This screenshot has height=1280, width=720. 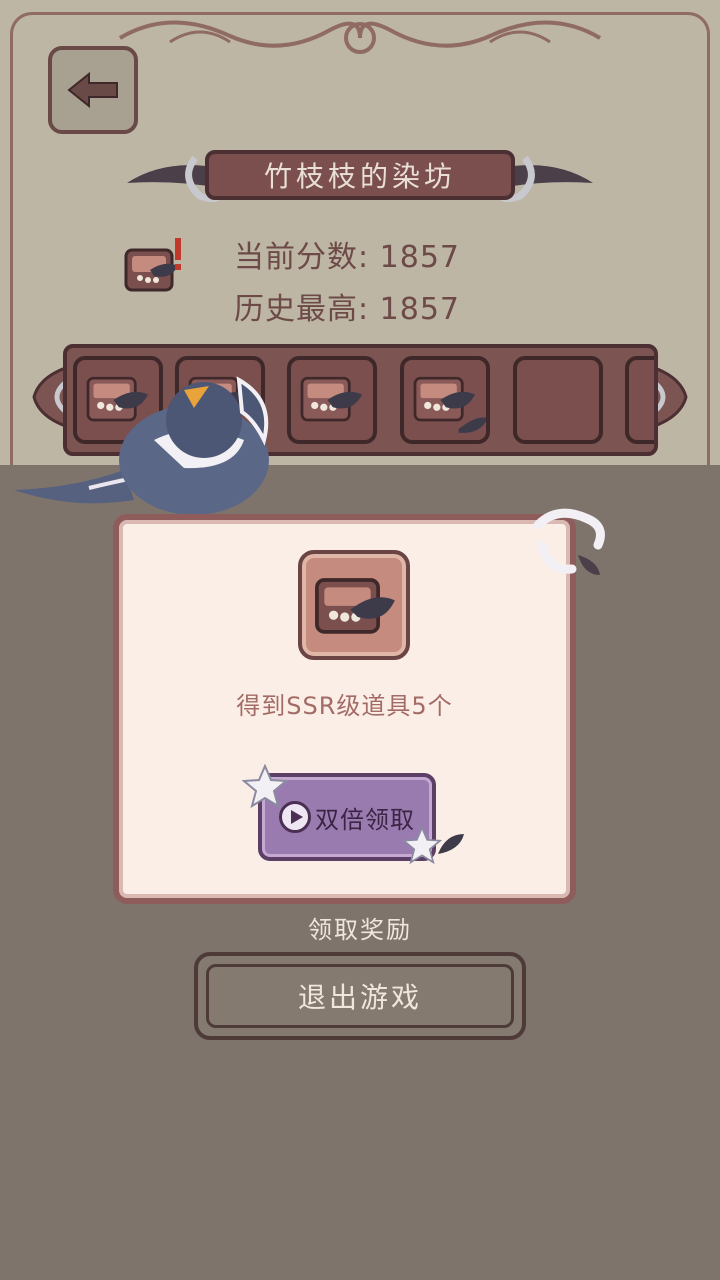 What do you see at coordinates (347, 257) in the screenshot?
I see `current-score: 当前分数: 1857` at bounding box center [347, 257].